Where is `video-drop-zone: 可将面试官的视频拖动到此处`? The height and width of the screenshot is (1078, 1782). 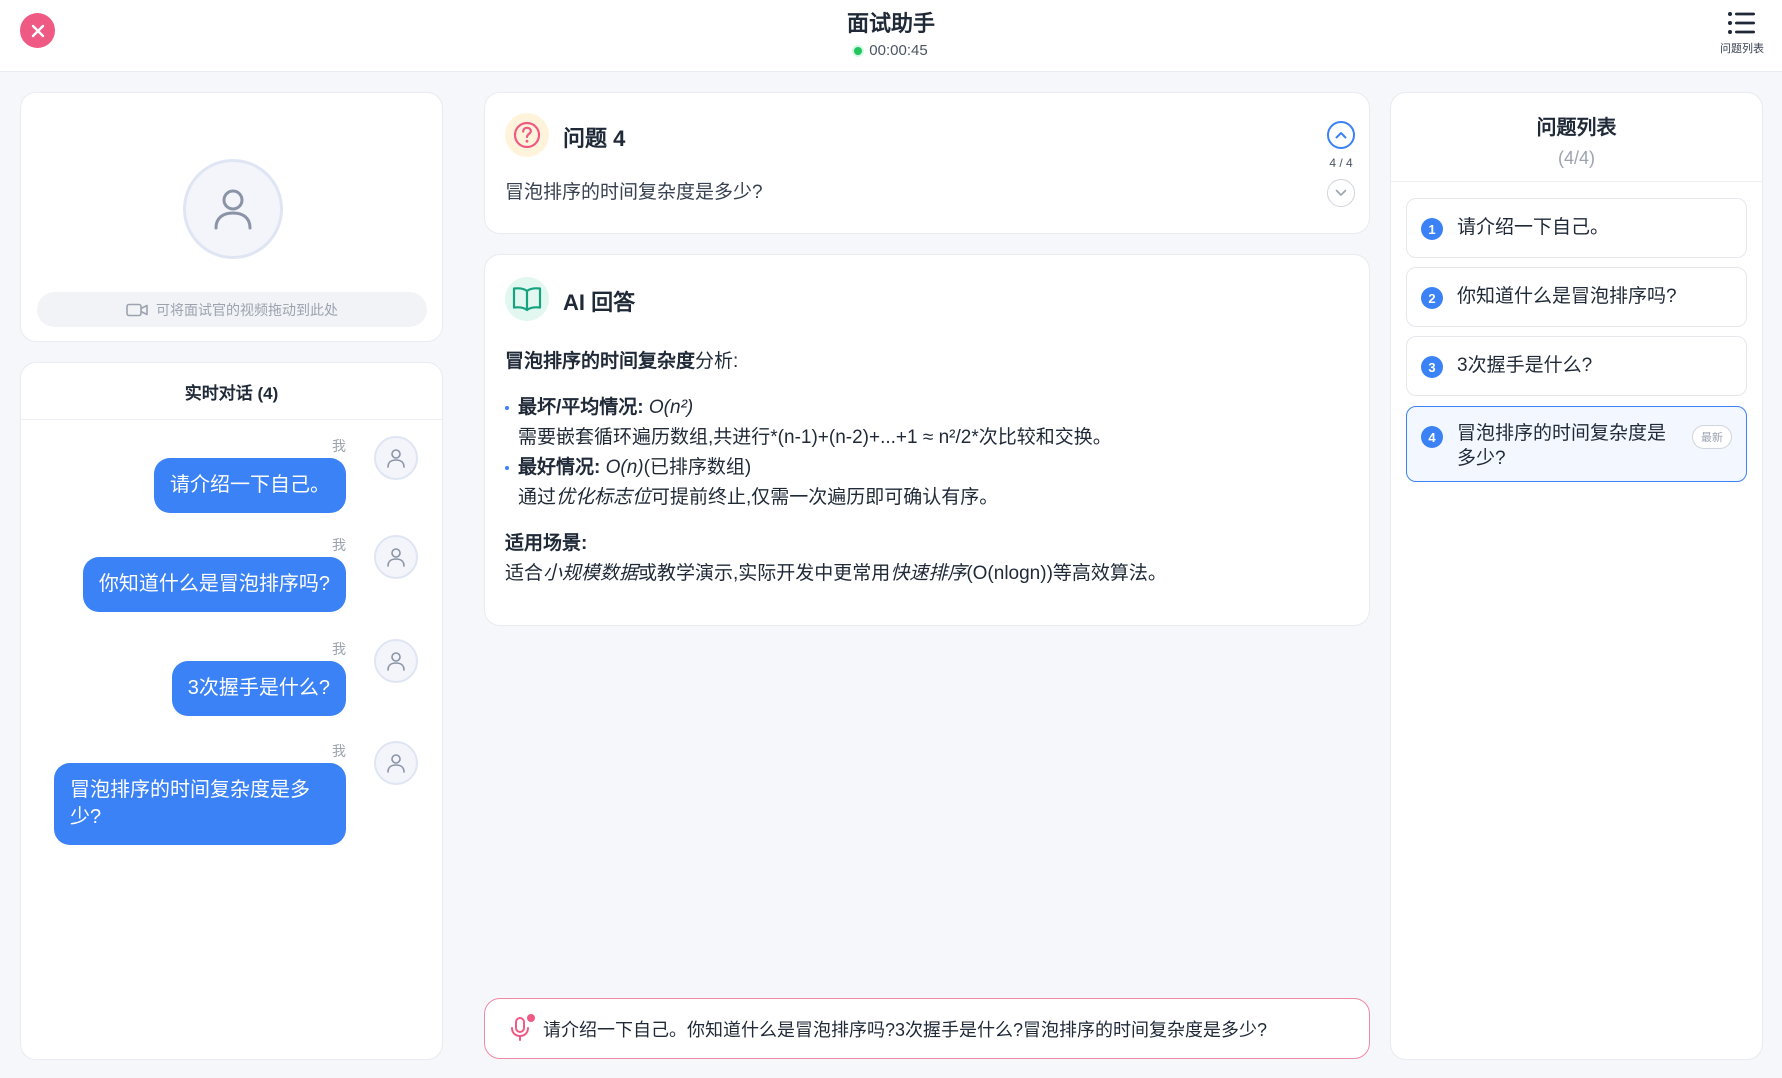
video-drop-zone: 可将面试官的视频拖动到此处 is located at coordinates (232, 309).